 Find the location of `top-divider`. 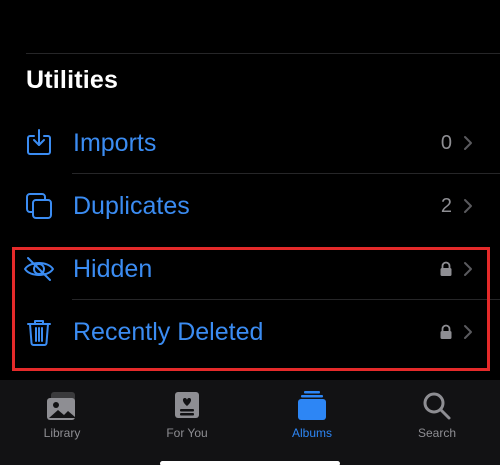

top-divider is located at coordinates (263, 53).